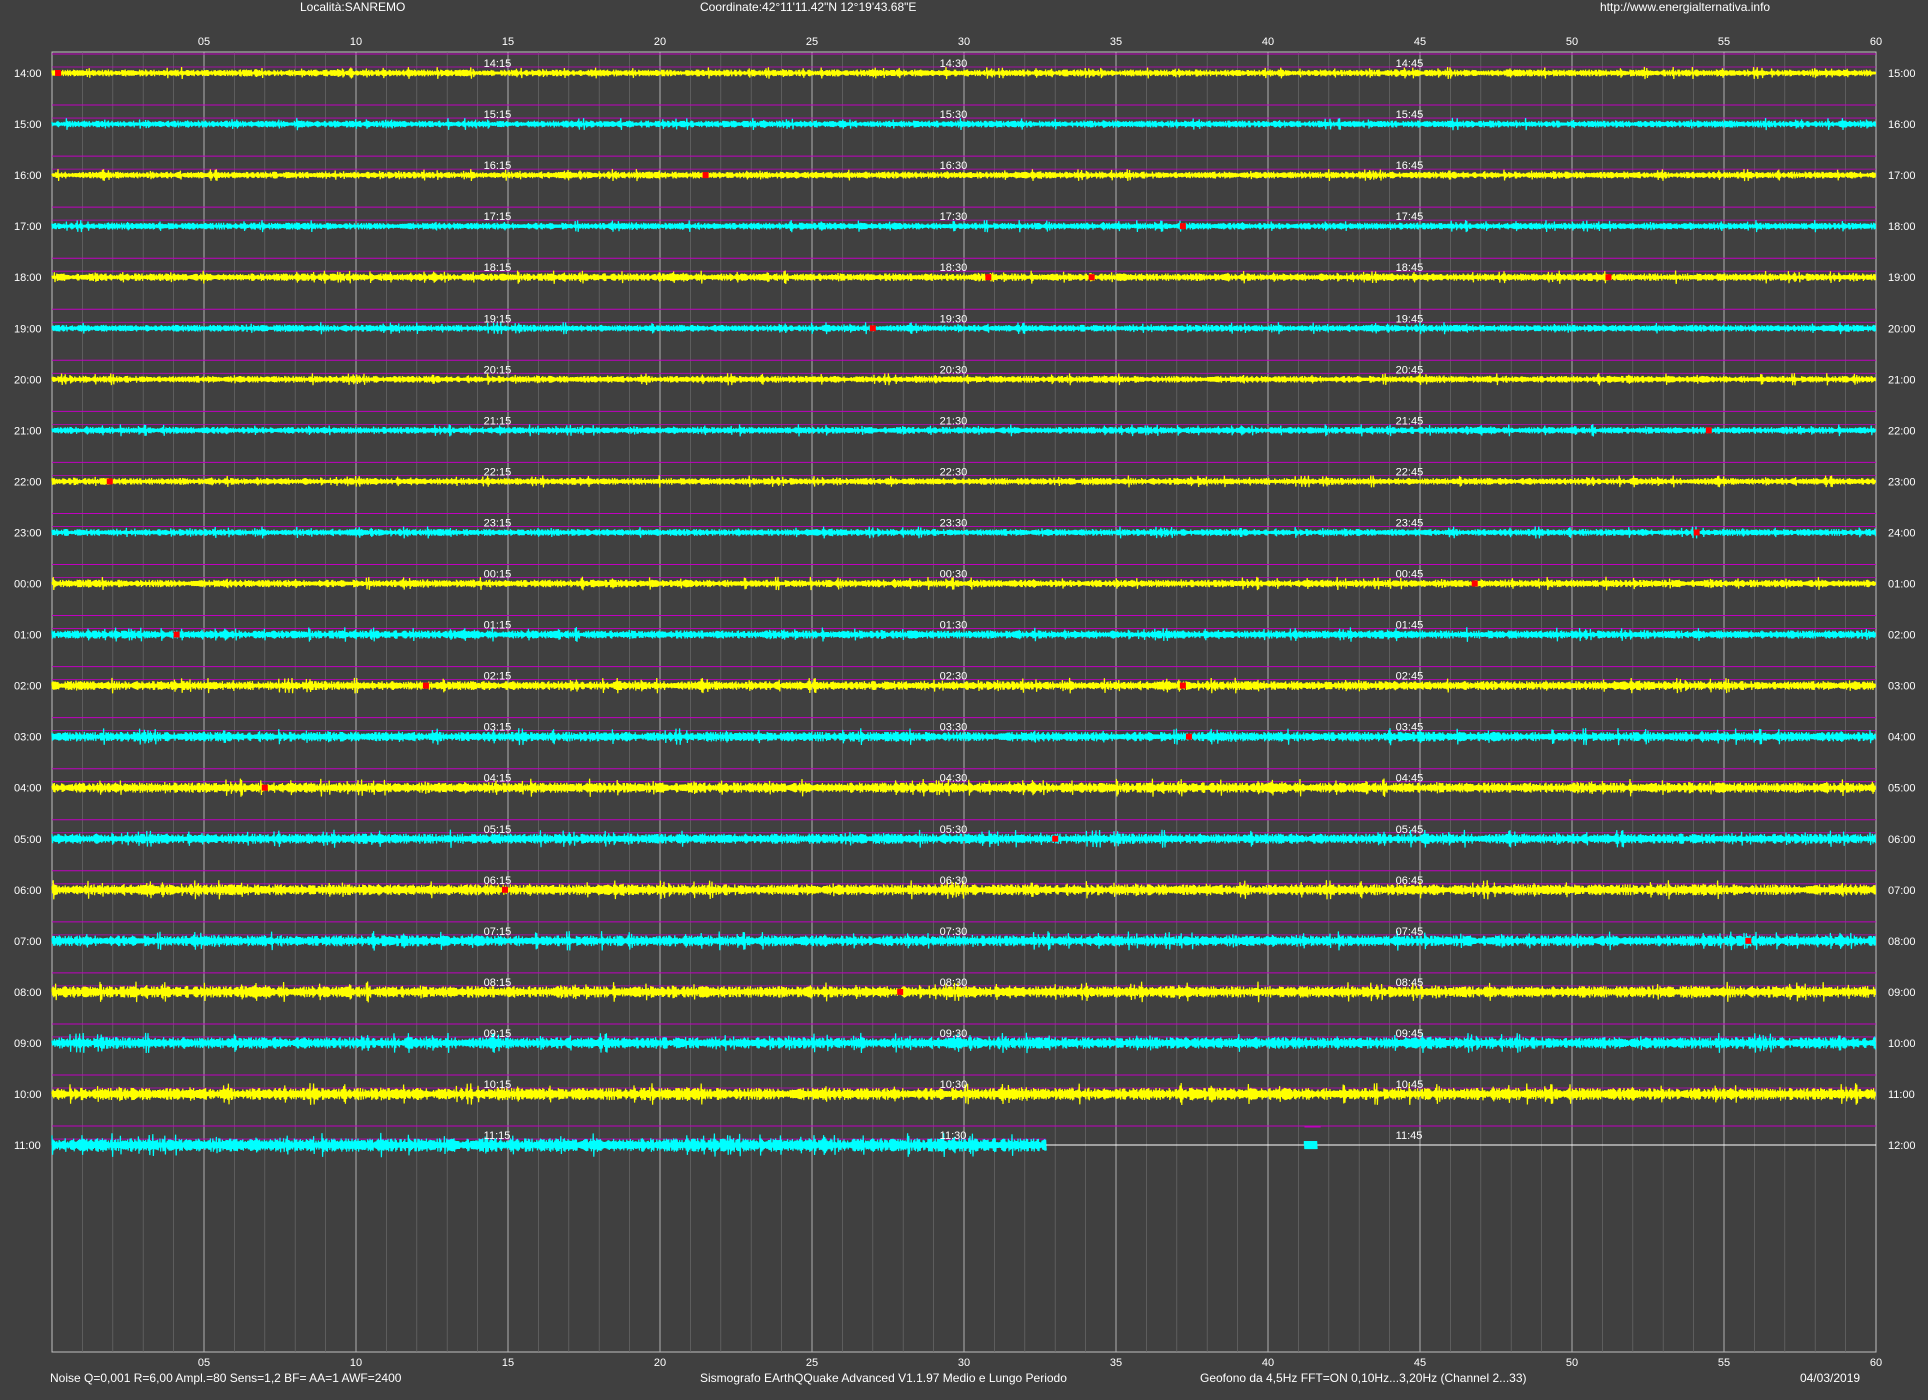 The width and height of the screenshot is (1928, 1400). What do you see at coordinates (498, 1034) in the screenshot?
I see `quarter-label: 09:15` at bounding box center [498, 1034].